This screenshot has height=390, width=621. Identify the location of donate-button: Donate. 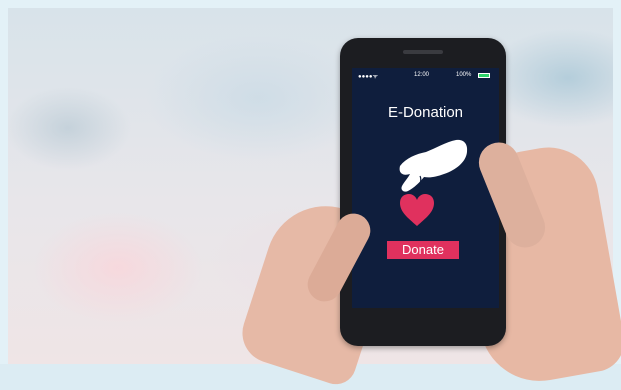
(423, 250).